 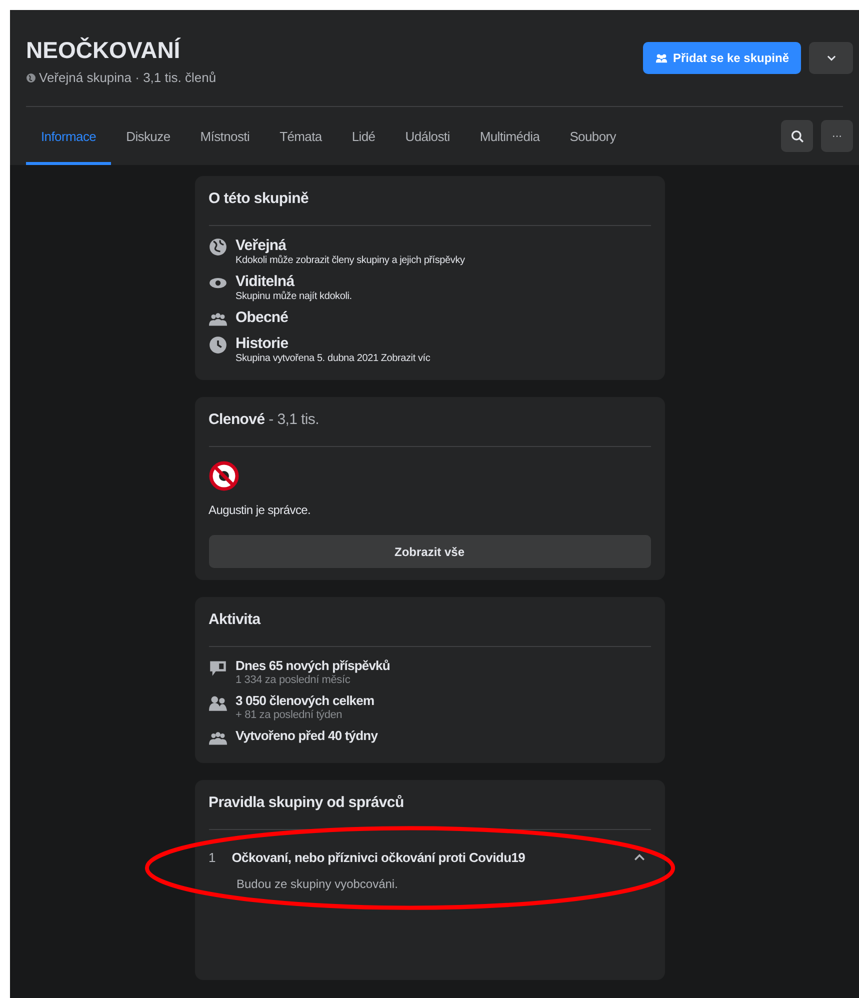 What do you see at coordinates (212, 857) in the screenshot?
I see `rule-number: 1` at bounding box center [212, 857].